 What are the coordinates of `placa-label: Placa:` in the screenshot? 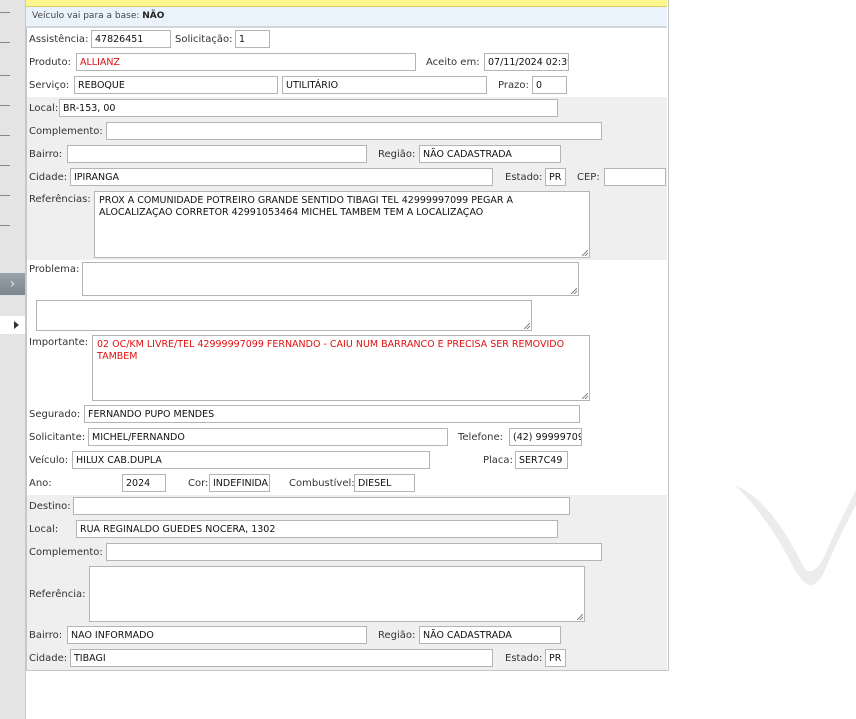 It's located at (498, 460).